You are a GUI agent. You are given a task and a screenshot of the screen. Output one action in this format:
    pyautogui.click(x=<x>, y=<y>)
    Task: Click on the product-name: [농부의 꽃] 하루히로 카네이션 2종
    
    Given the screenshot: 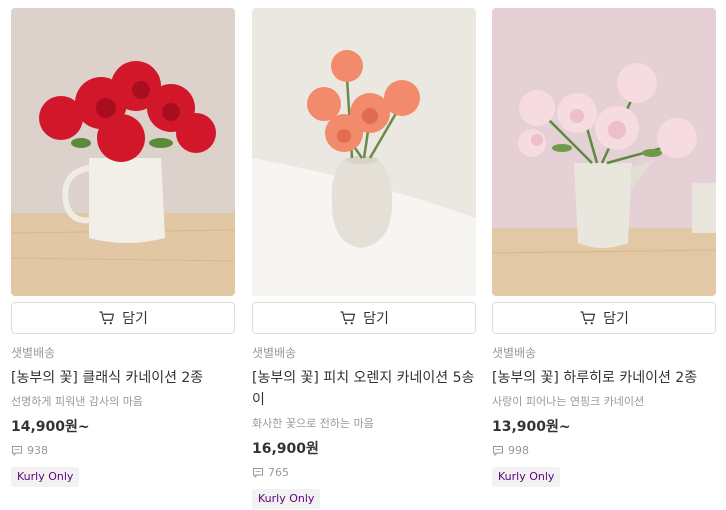 What is the action you would take?
    pyautogui.click(x=604, y=378)
    